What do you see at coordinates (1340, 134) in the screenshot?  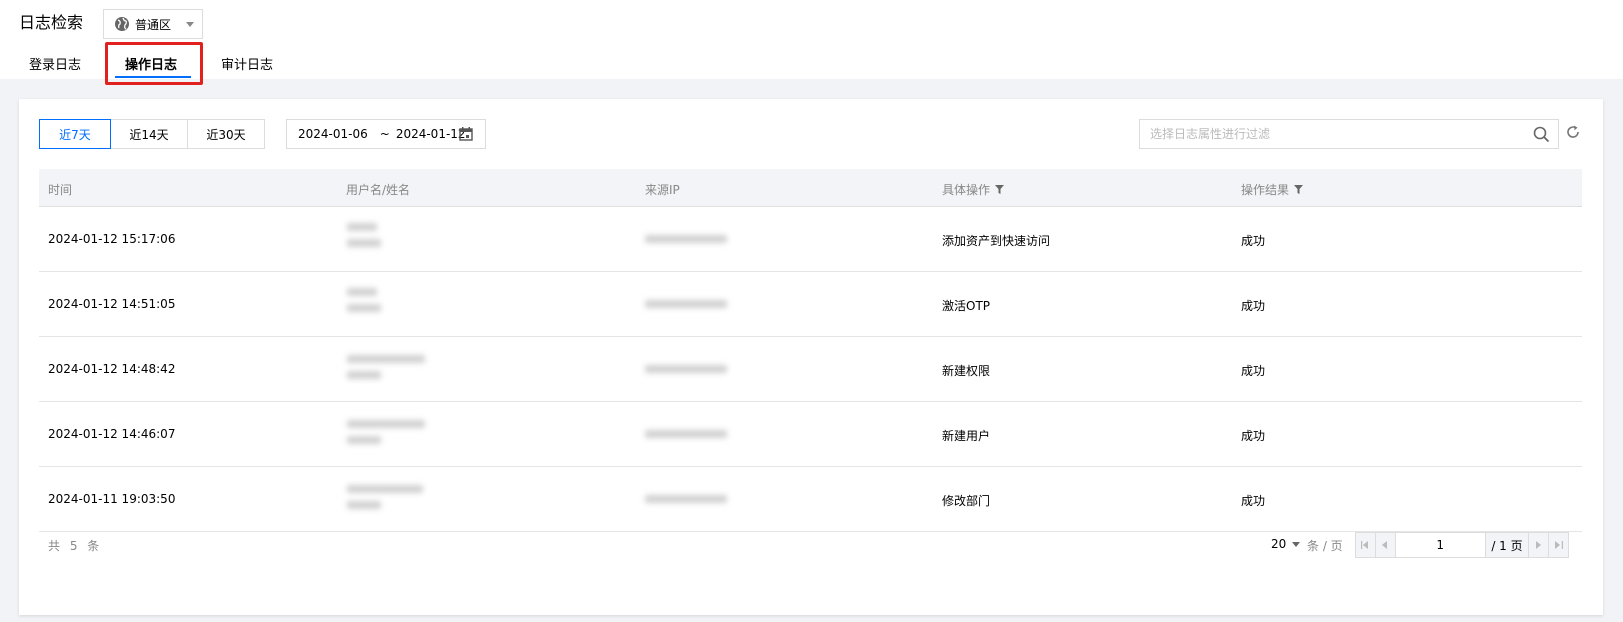 I see `search-input` at bounding box center [1340, 134].